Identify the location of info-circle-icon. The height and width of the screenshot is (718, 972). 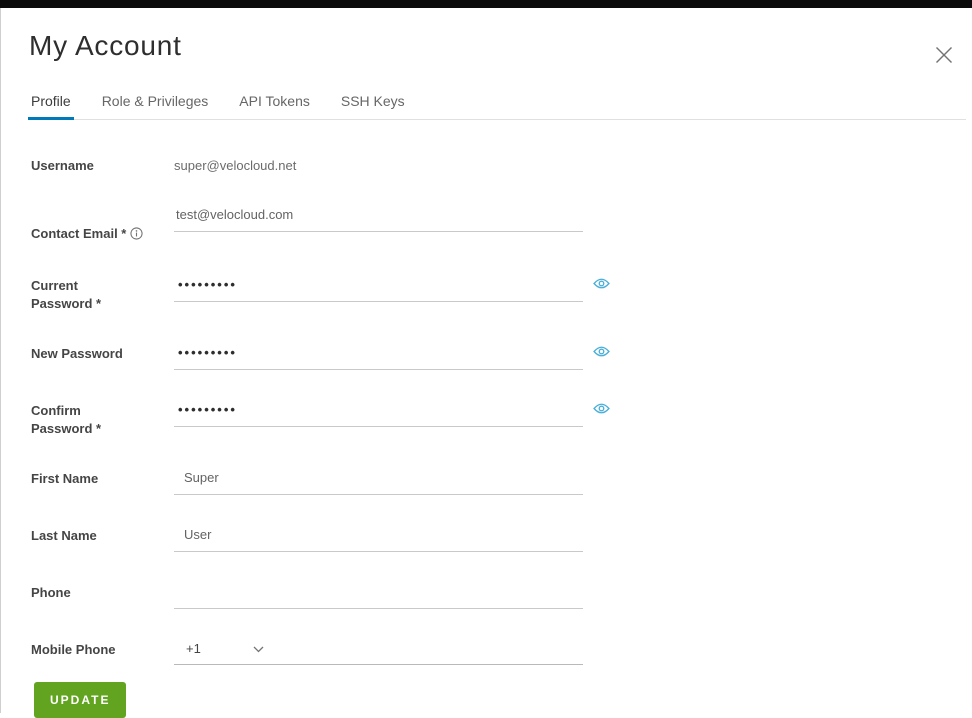
(136, 236).